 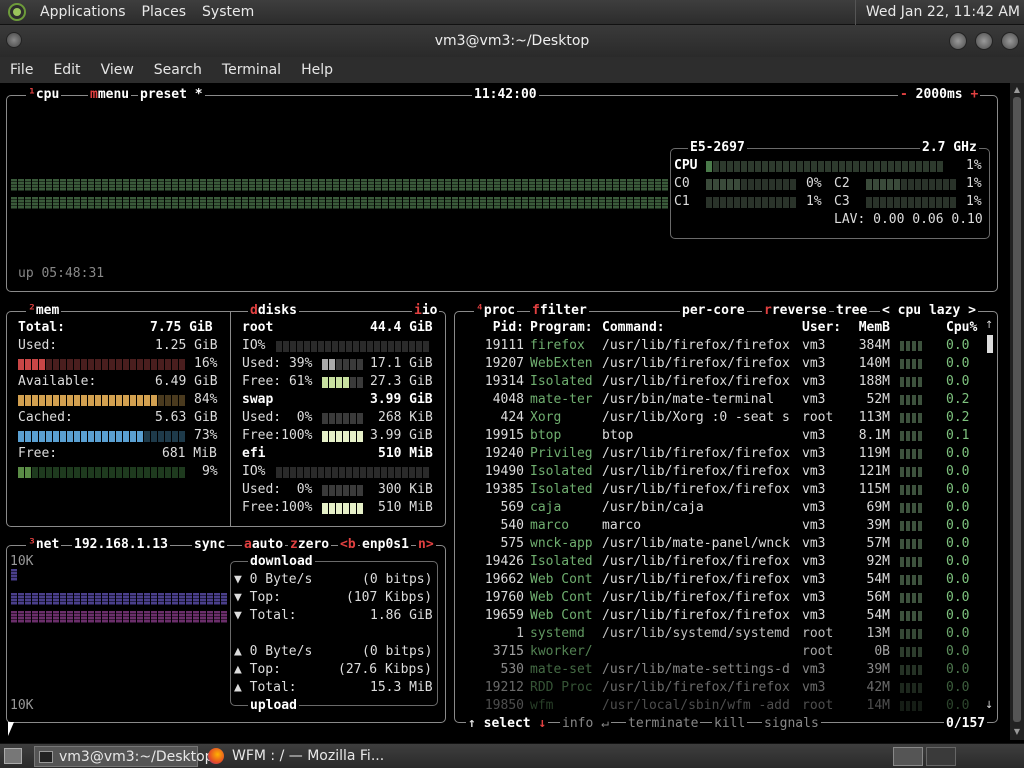 What do you see at coordinates (317, 70) in the screenshot?
I see `menu-help: Help` at bounding box center [317, 70].